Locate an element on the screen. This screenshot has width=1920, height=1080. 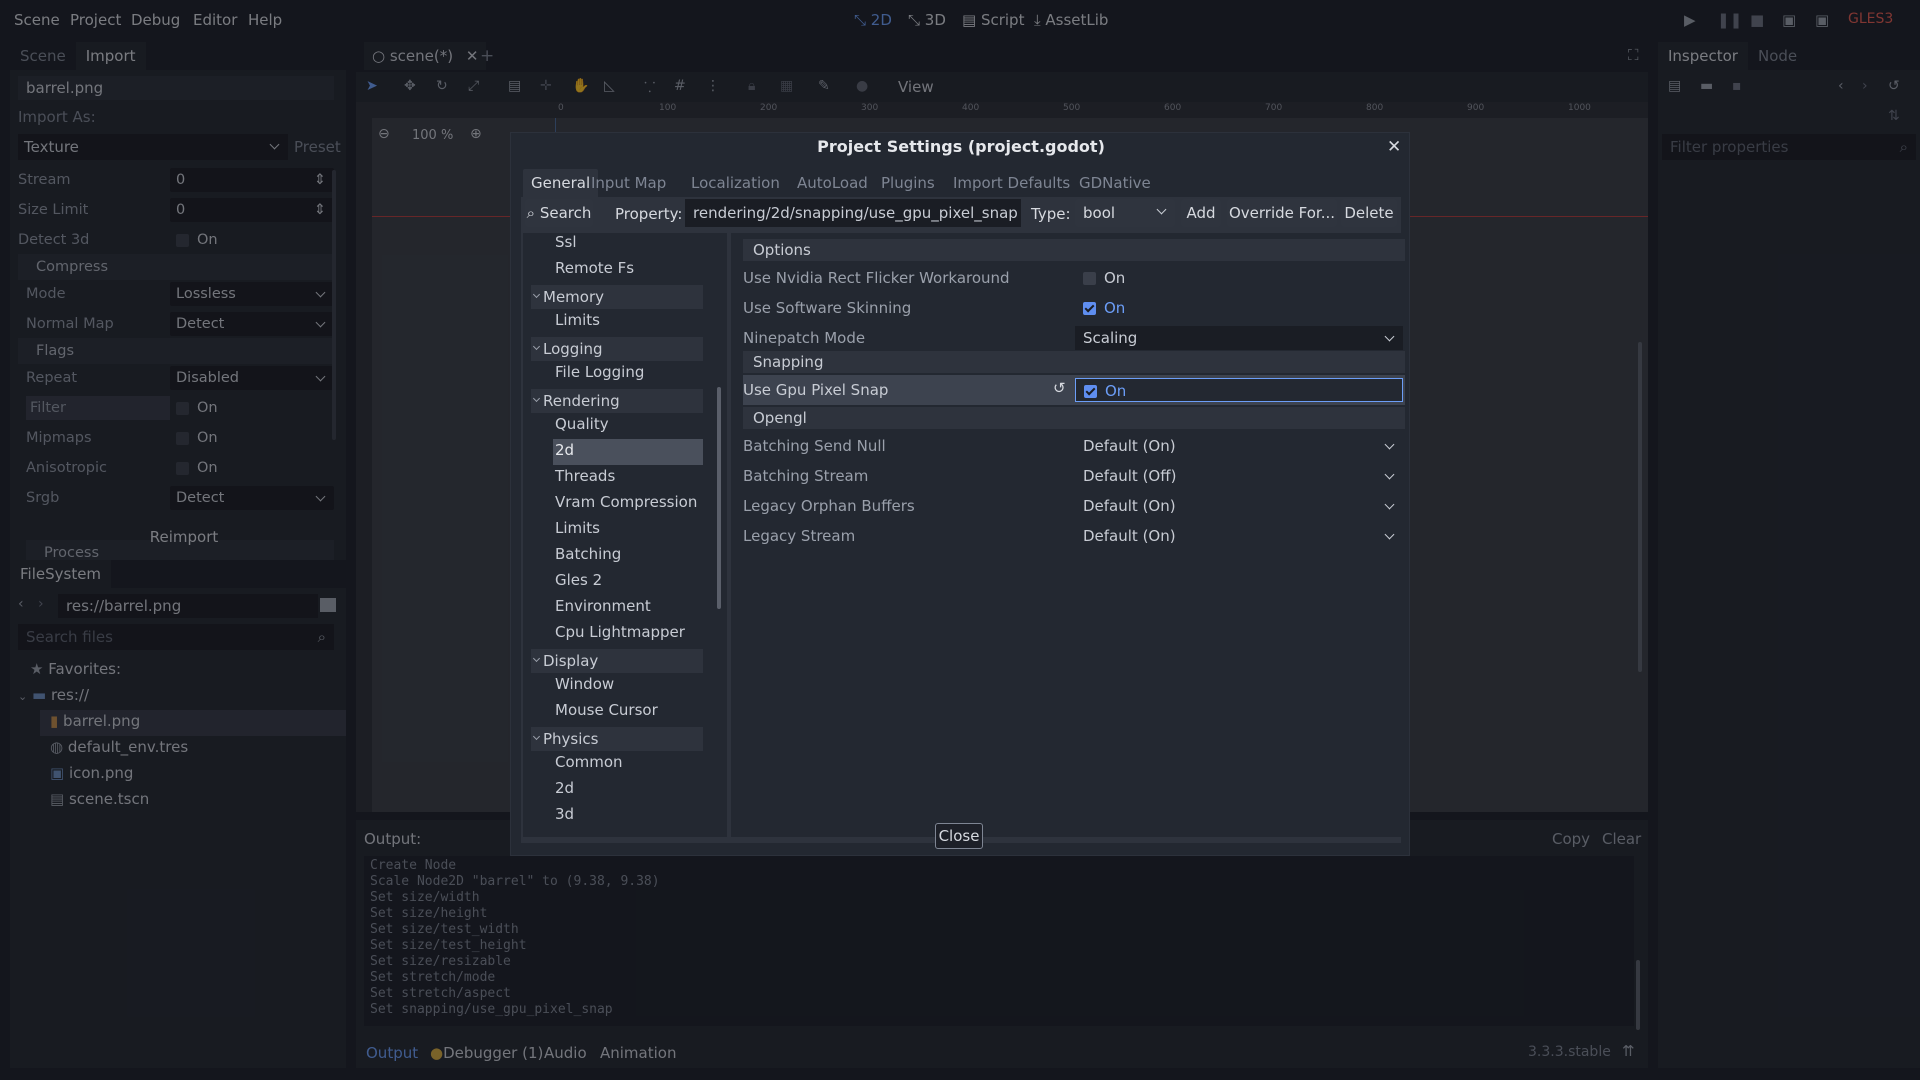
type-select: bool is located at coordinates (1125, 213).